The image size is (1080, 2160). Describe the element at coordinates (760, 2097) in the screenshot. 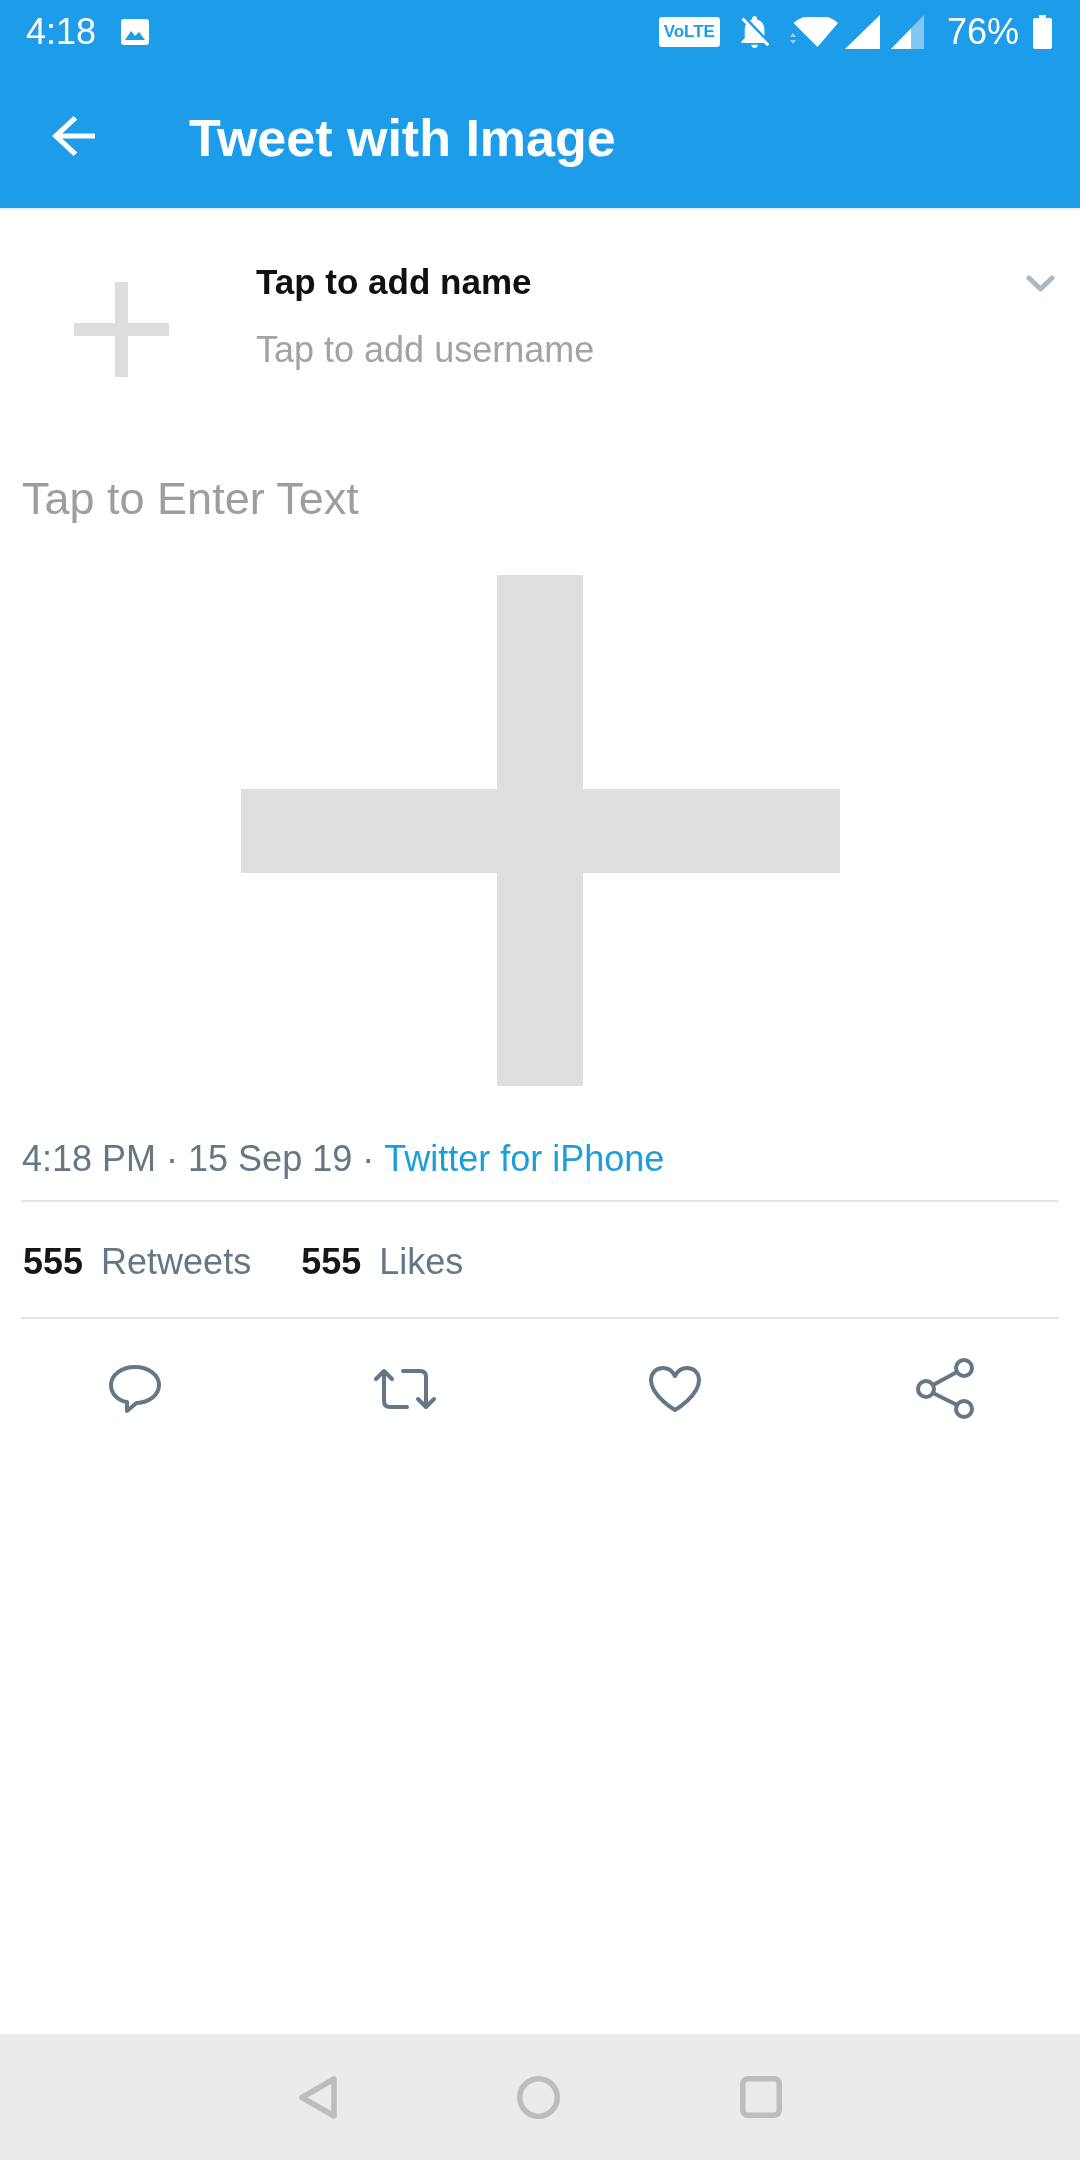

I see `recents-icon` at that location.